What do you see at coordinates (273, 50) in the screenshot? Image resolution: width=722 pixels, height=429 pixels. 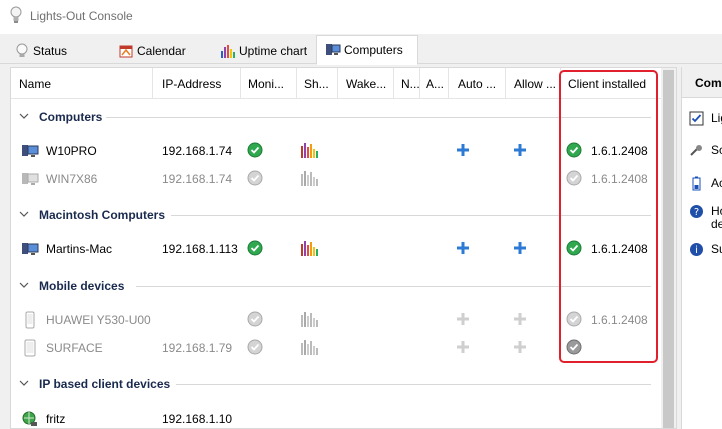 I see `tab-label: Uptime chart` at bounding box center [273, 50].